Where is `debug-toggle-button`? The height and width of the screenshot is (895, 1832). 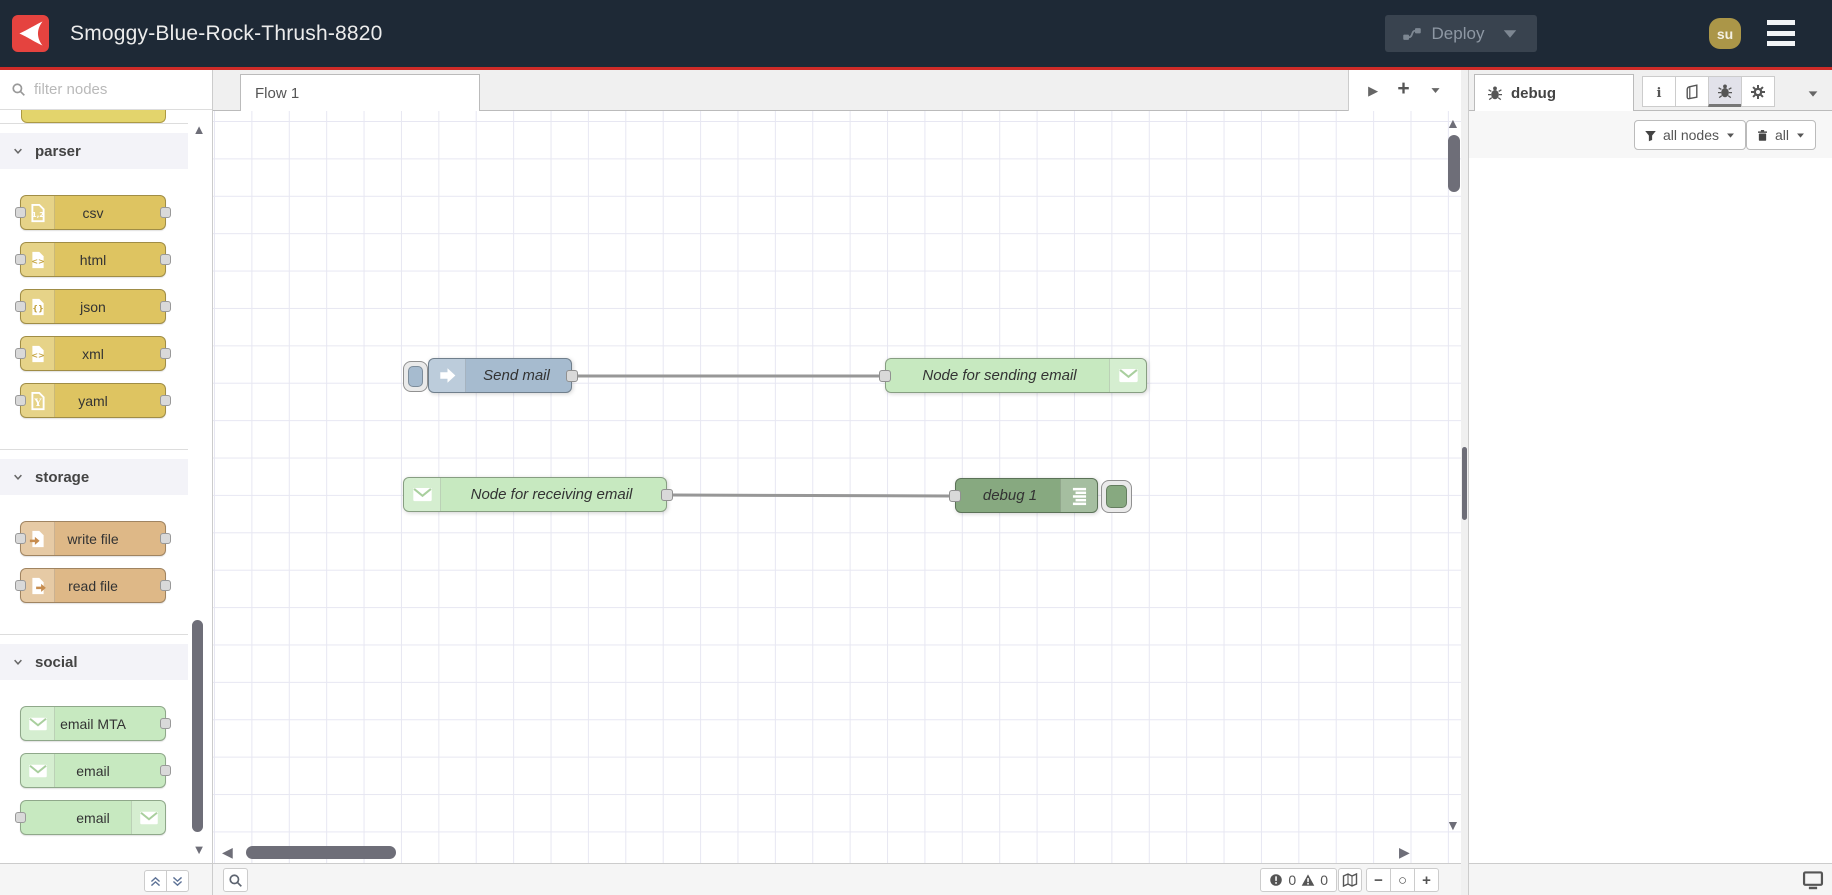 debug-toggle-button is located at coordinates (1116, 496).